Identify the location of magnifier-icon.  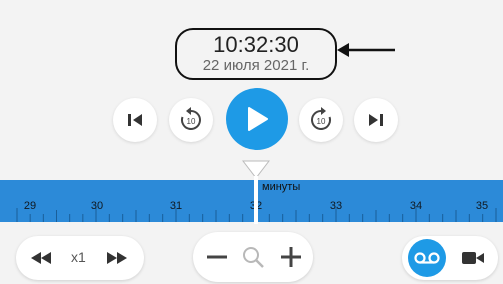
(253, 257).